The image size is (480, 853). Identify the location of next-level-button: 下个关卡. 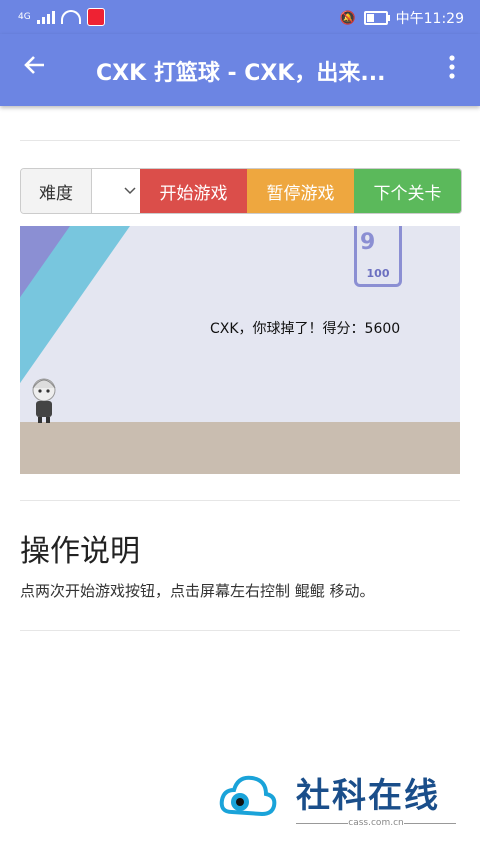
(407, 191).